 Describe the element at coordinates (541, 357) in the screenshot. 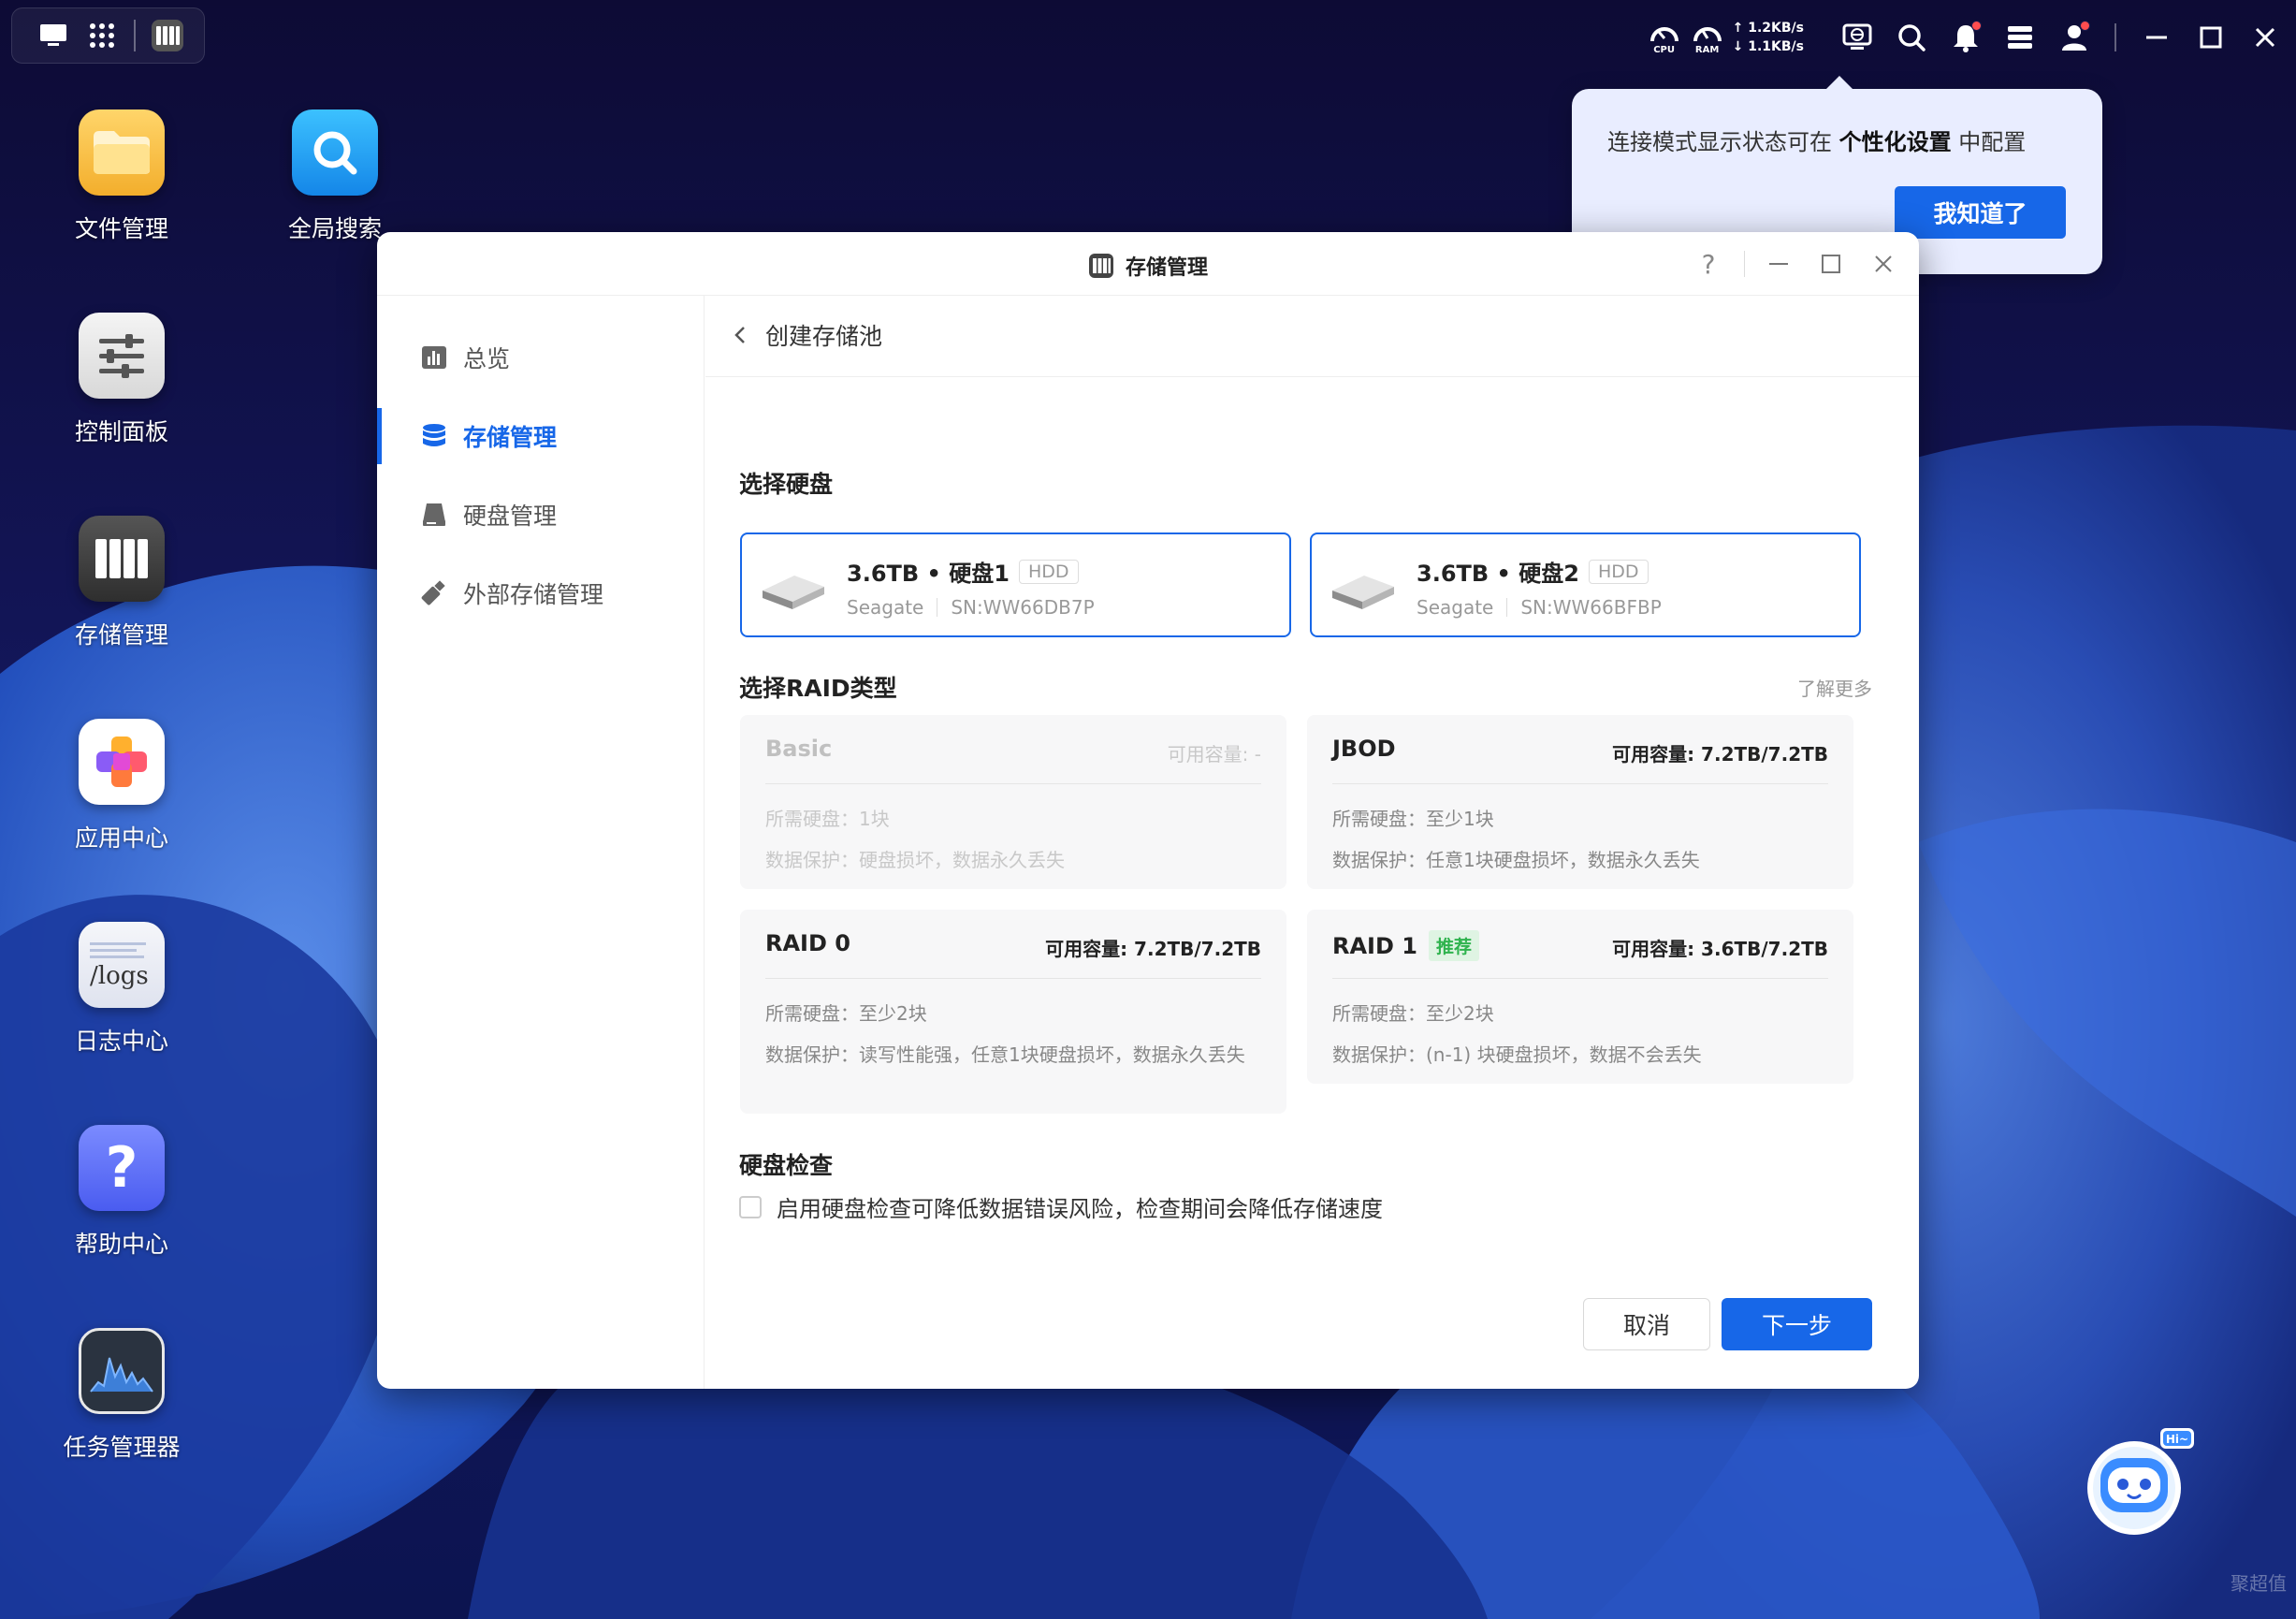

I see `sidebar-item-overview: 总览` at that location.